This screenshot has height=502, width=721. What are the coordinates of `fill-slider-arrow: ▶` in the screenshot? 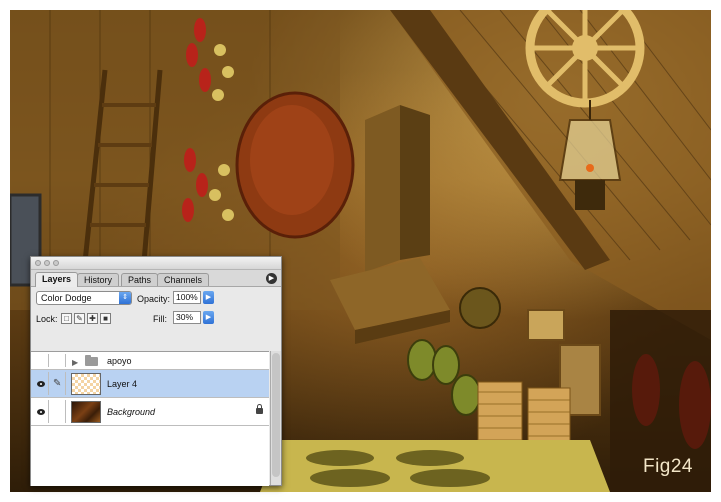 It's located at (208, 317).